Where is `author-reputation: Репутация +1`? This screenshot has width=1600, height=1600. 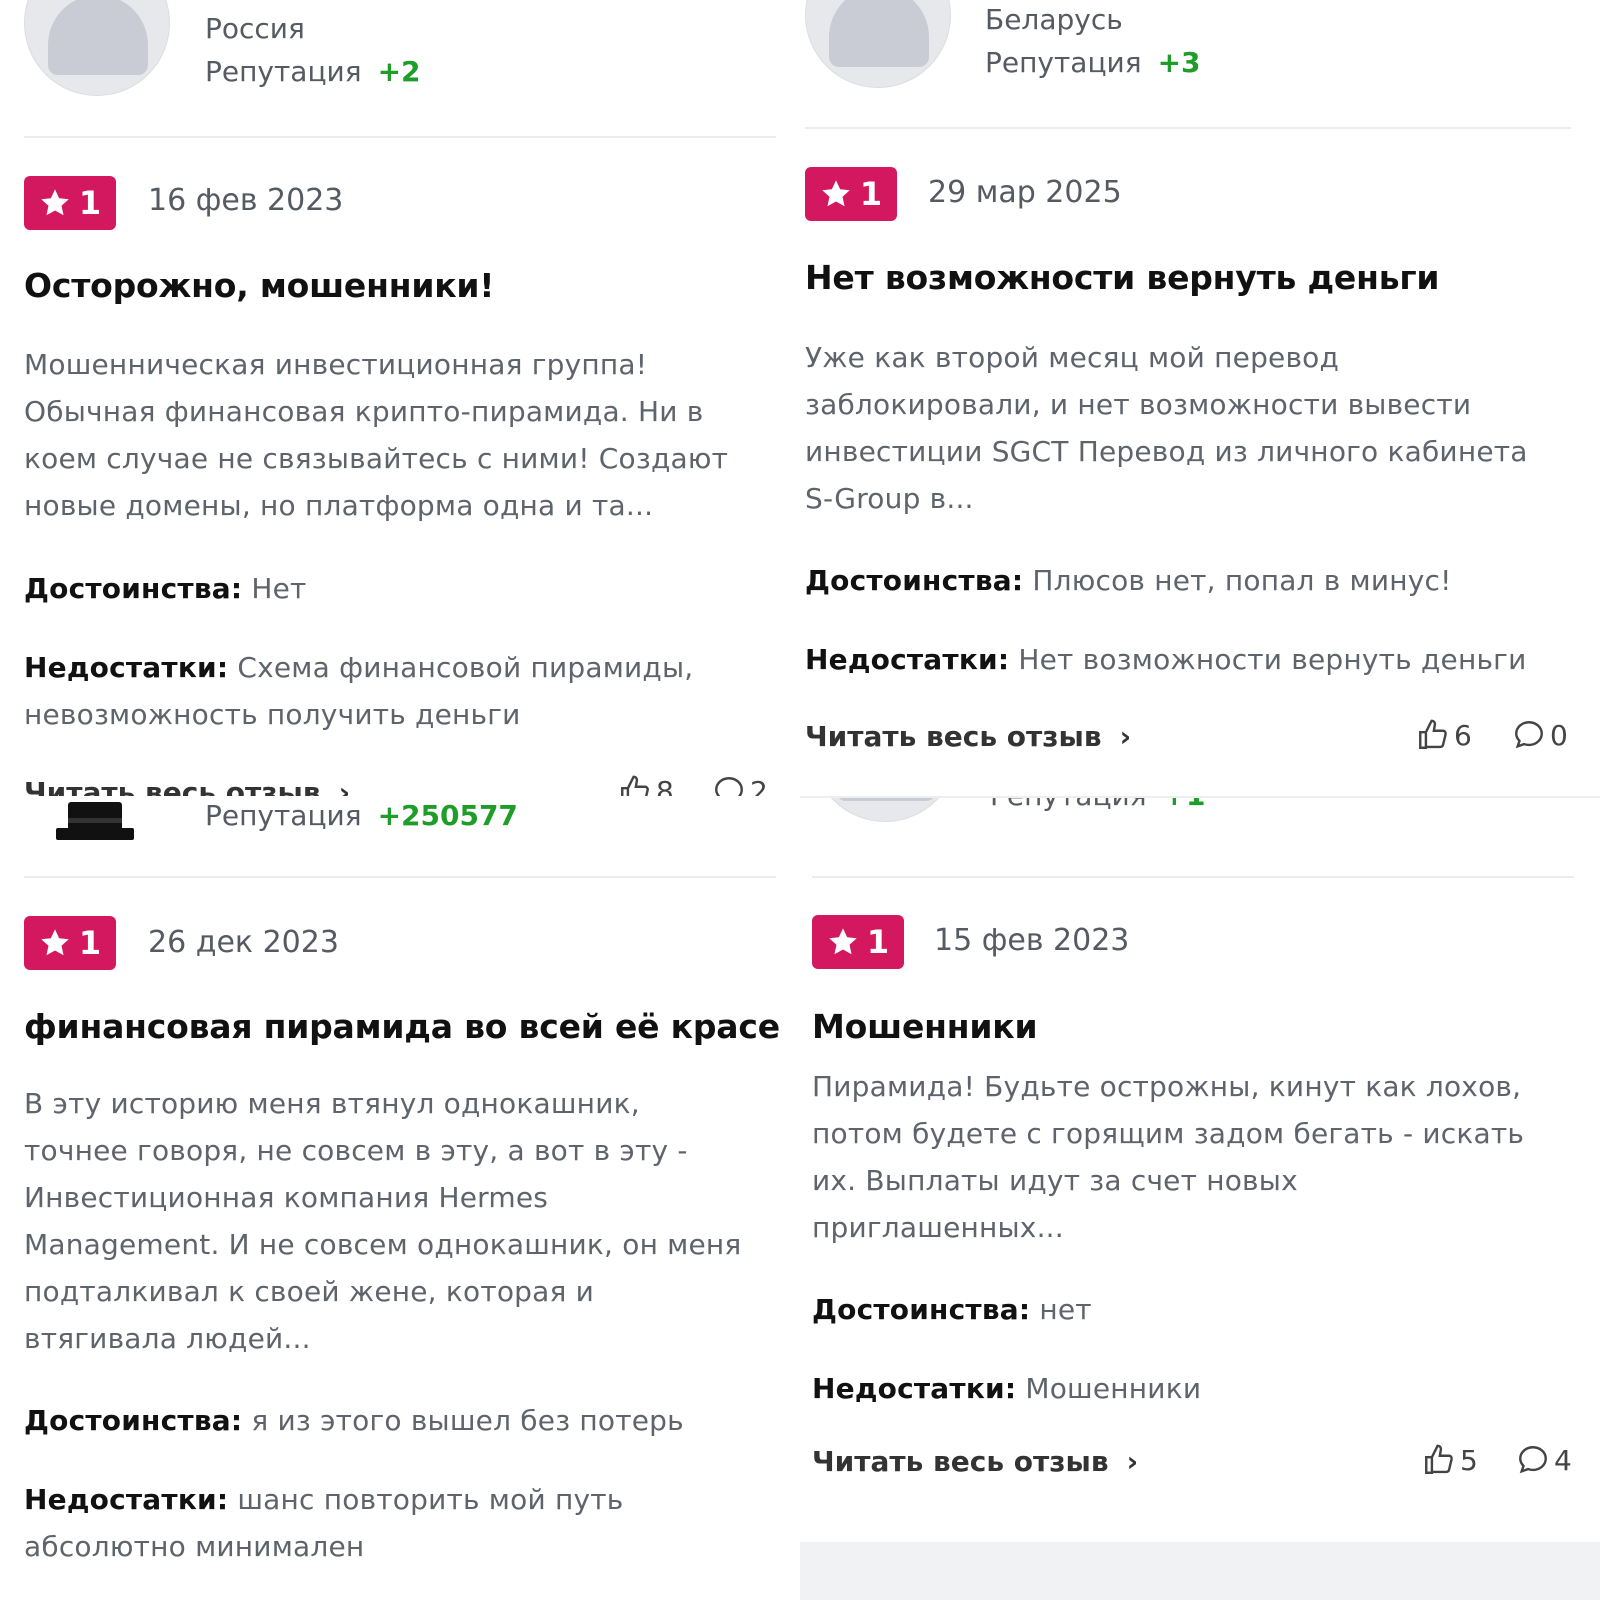 author-reputation: Репутация +1 is located at coordinates (1098, 804).